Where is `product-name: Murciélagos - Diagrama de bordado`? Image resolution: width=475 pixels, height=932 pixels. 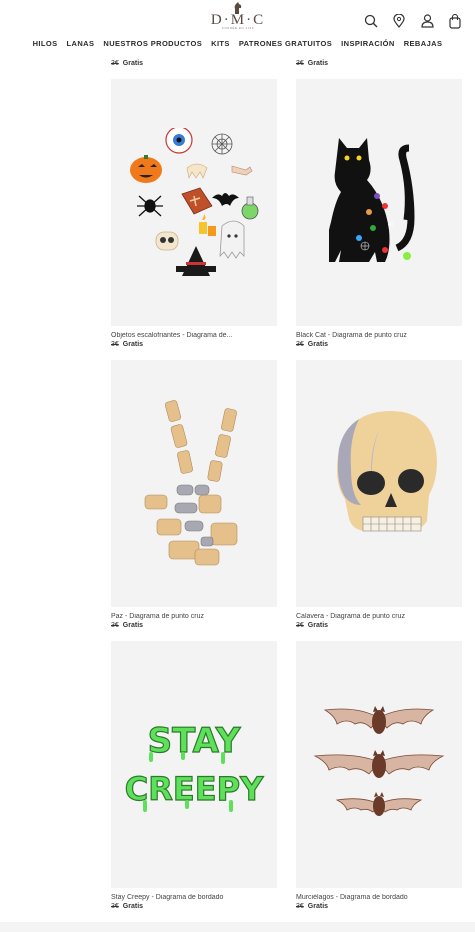
product-name: Murciélagos - Diagrama de bordado is located at coordinates (379, 897).